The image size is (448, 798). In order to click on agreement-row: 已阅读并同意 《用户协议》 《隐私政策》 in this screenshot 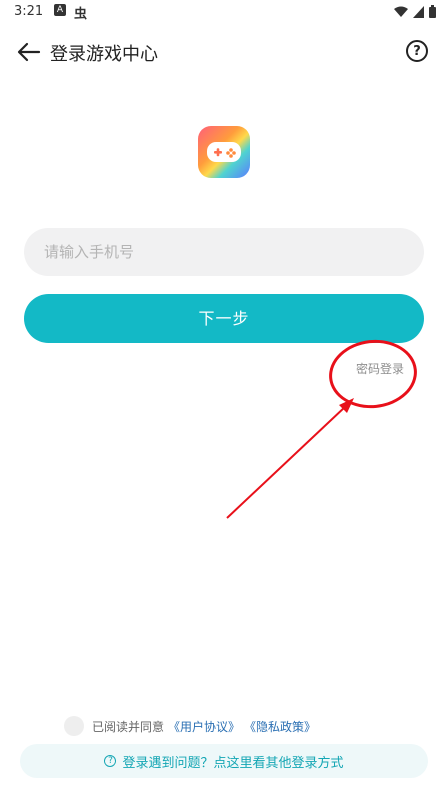, I will do `click(190, 726)`.